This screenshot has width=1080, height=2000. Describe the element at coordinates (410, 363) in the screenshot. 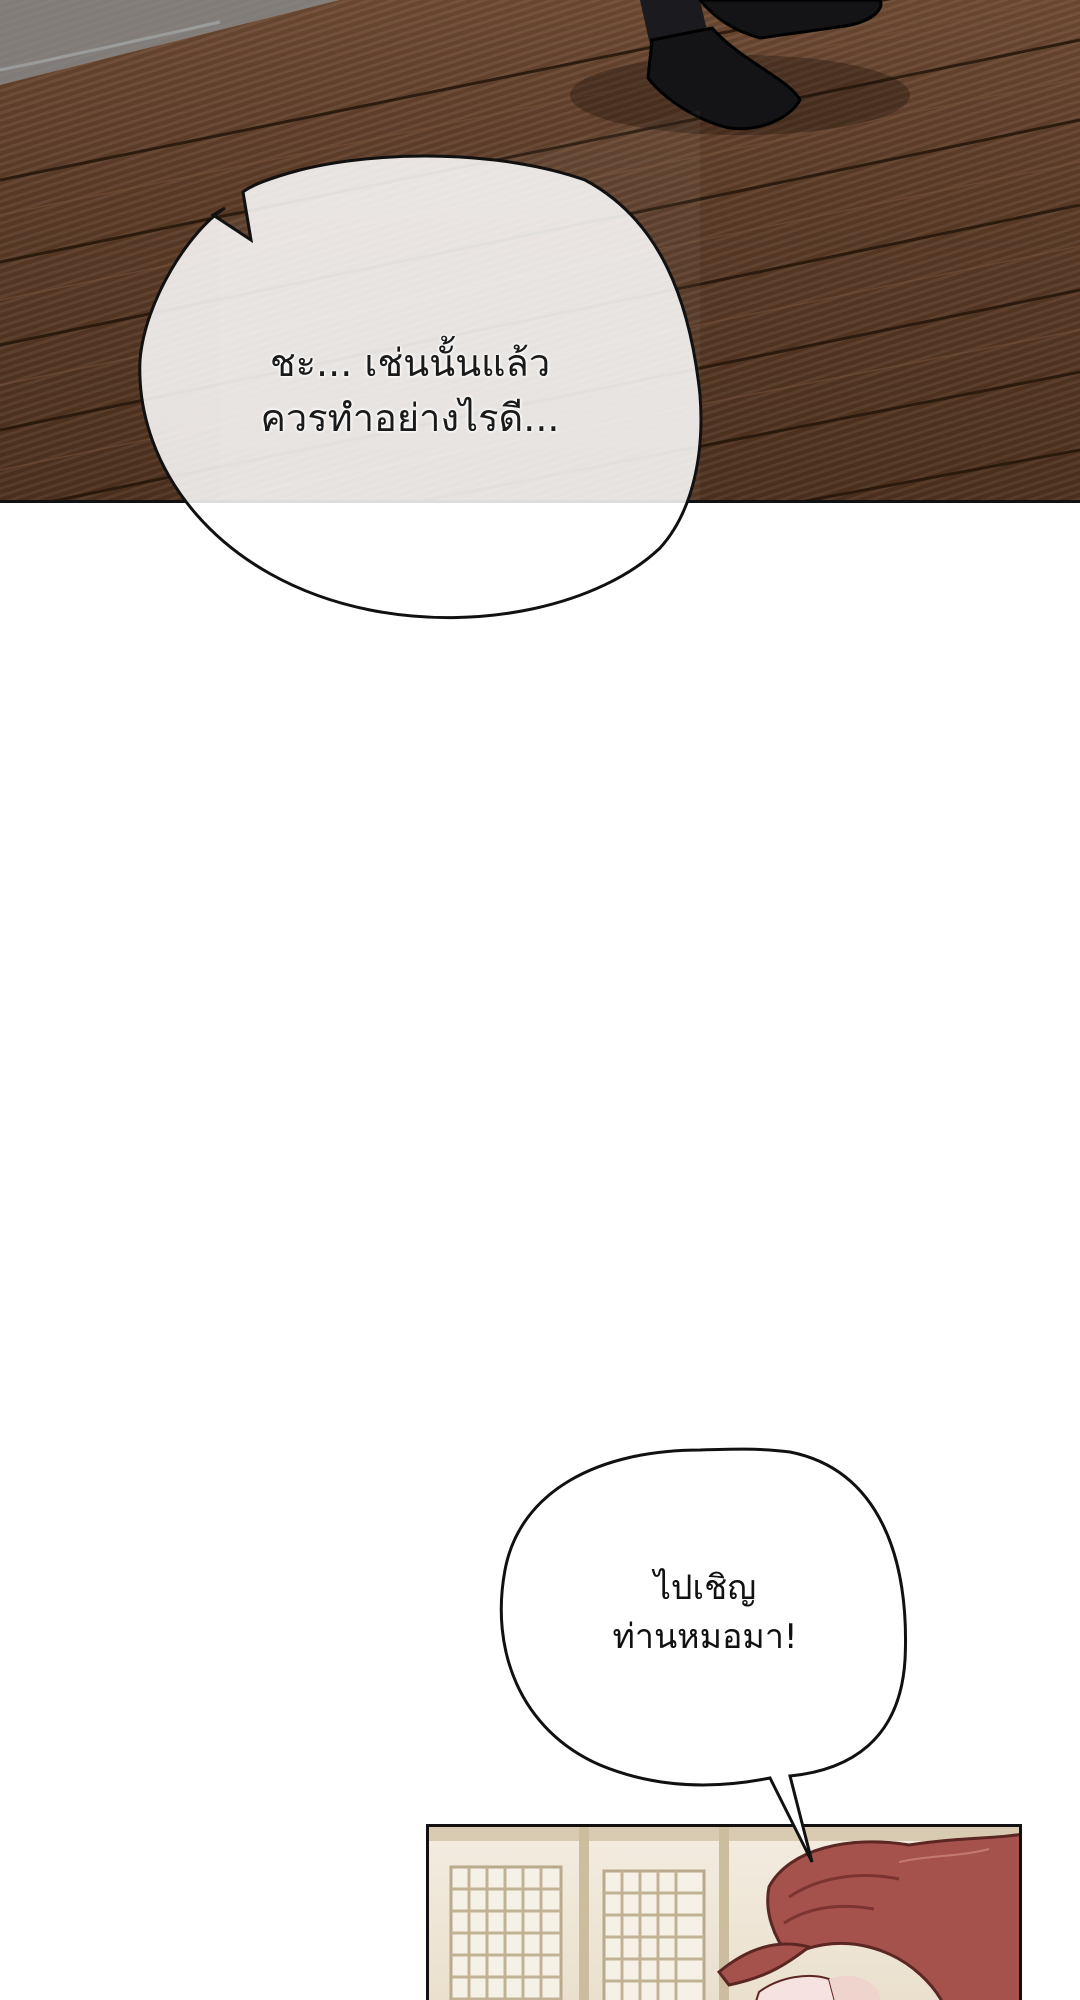

I see `bubble-1-line-1: ชะ... เช่นนั้นแล้ว` at that location.